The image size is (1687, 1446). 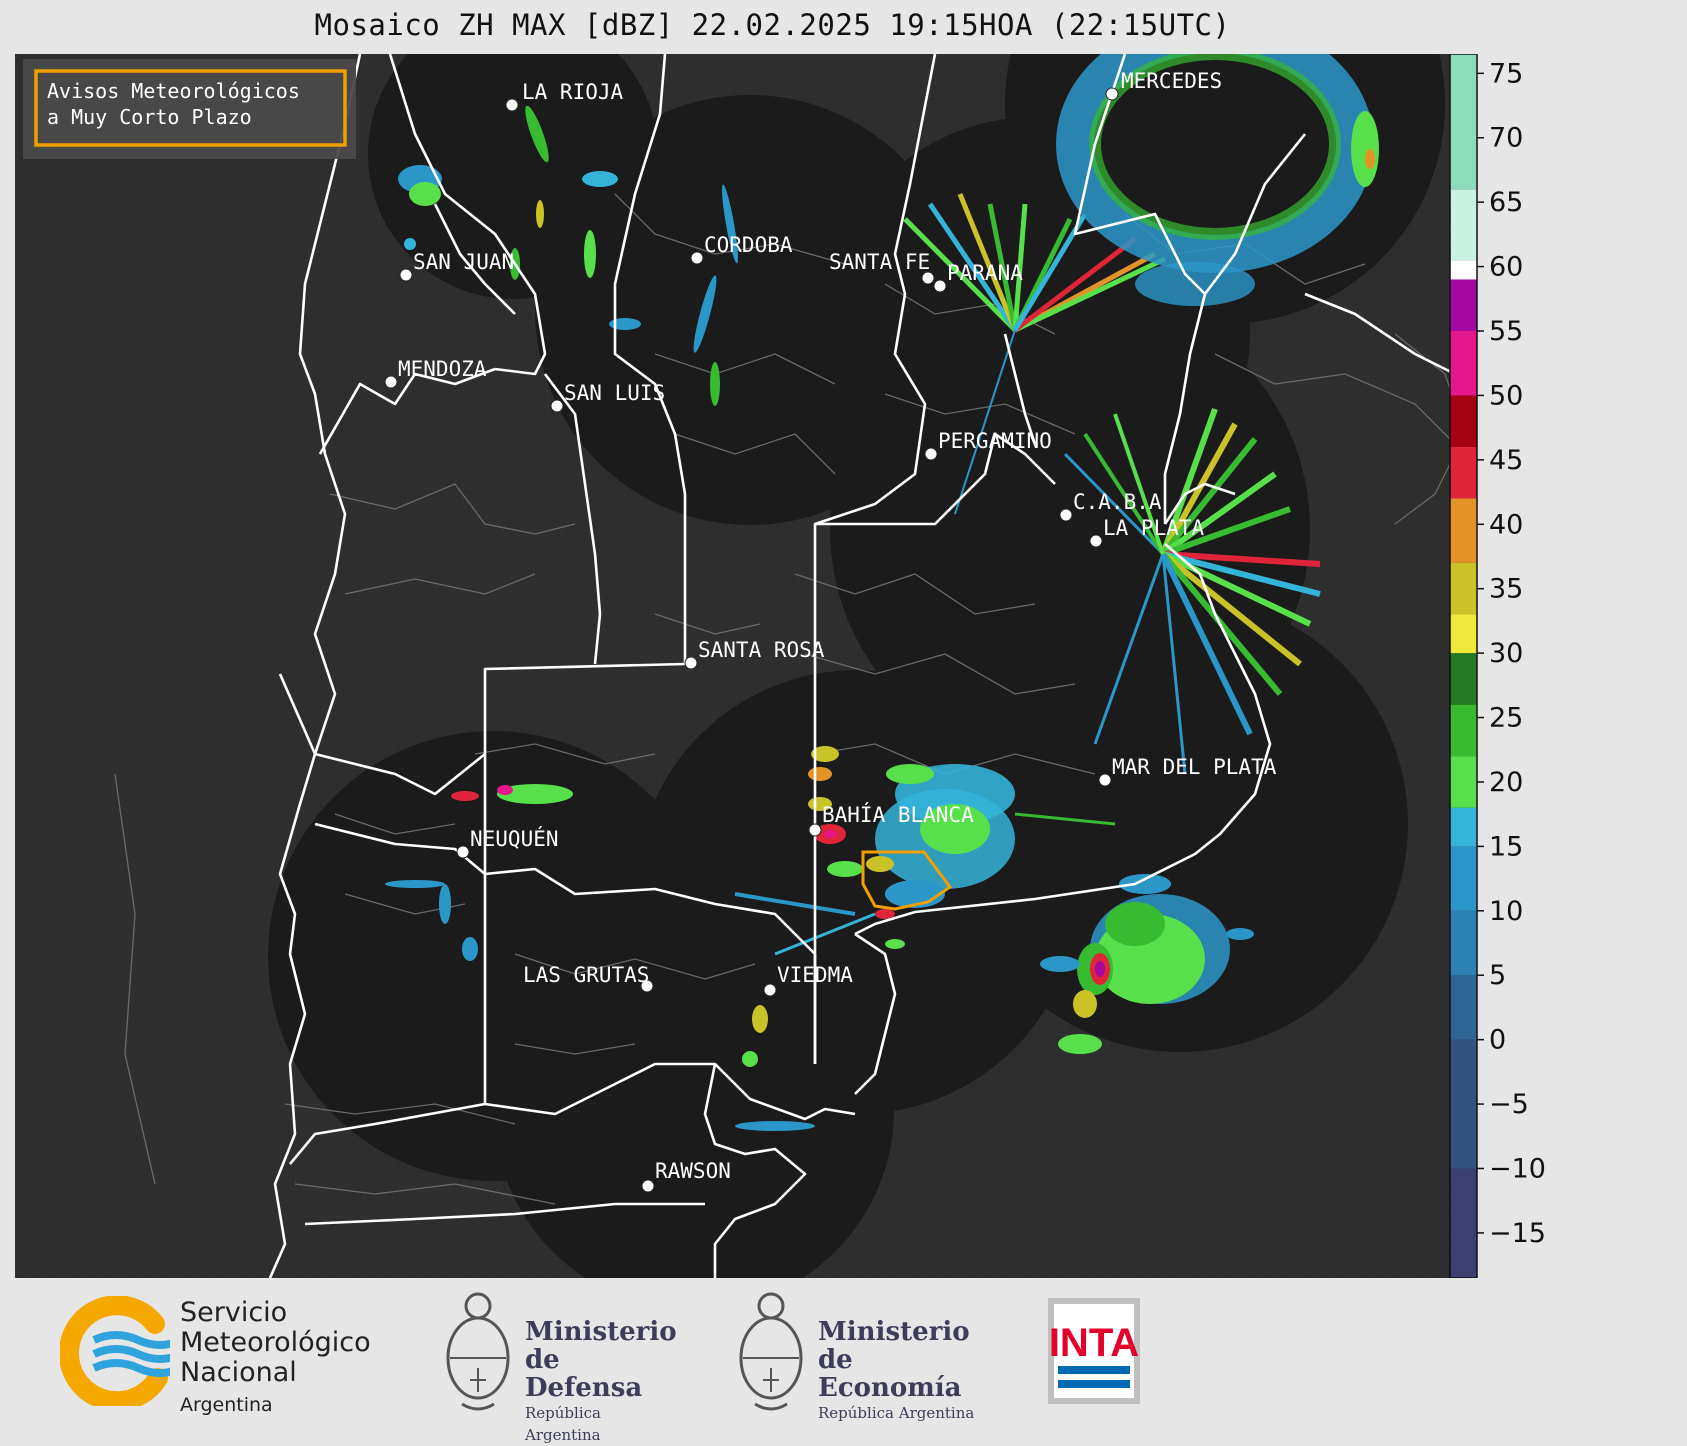 I want to click on defensa-sub: República Argentina, so click(x=563, y=1424).